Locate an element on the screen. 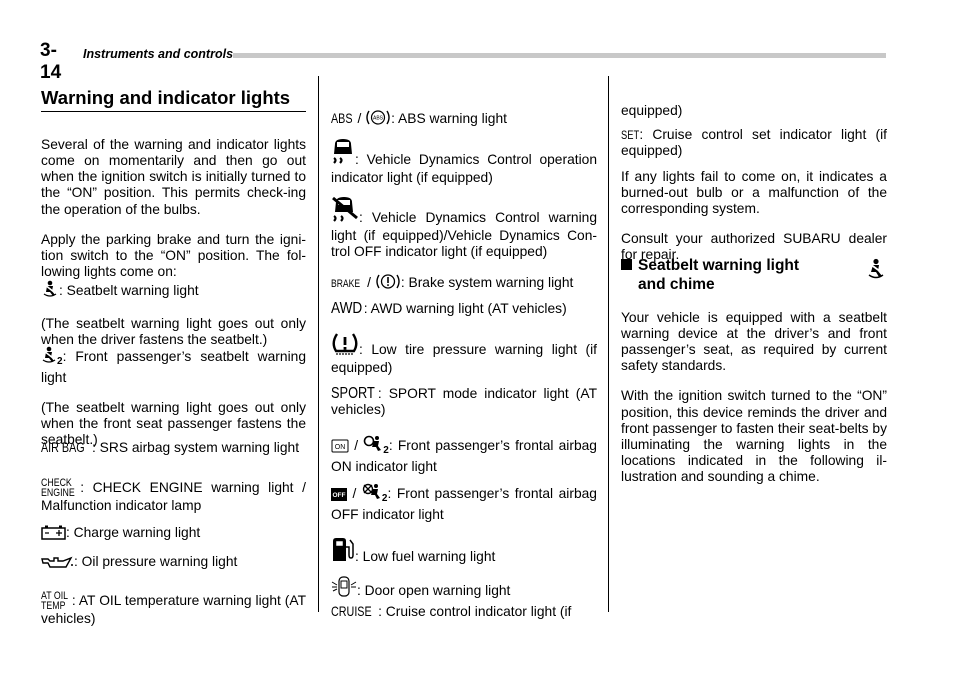 The image size is (954, 674). icon-text-bottom: ENGINE is located at coordinates (58, 492).